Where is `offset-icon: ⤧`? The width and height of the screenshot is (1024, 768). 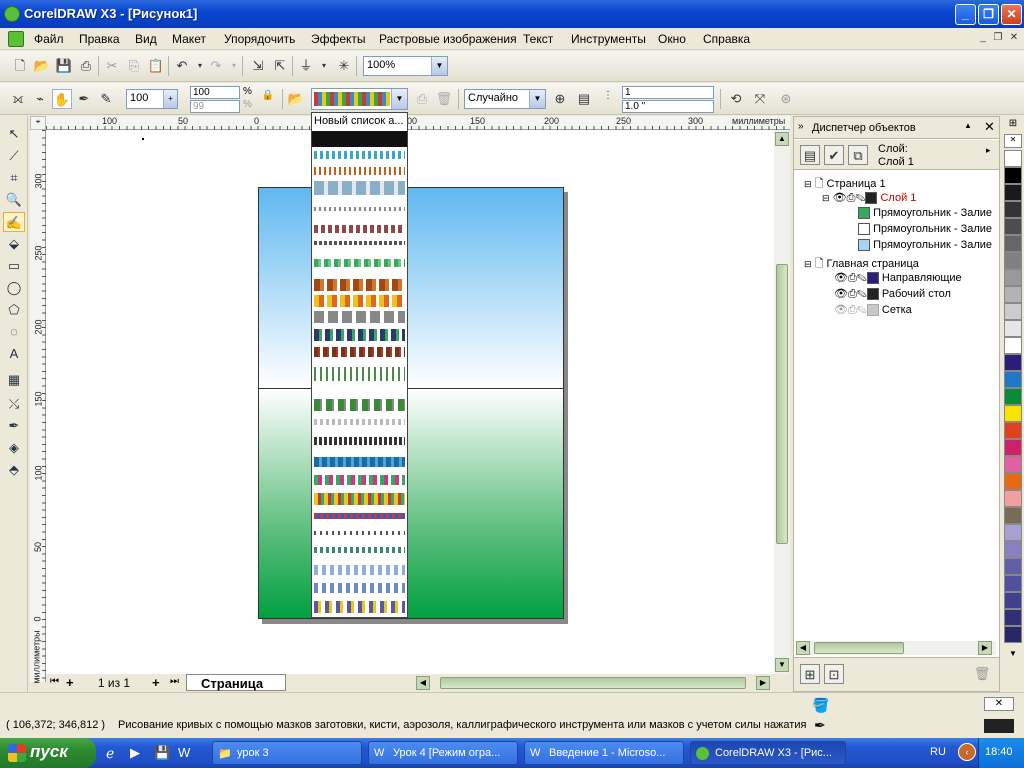
offset-icon: ⤧ is located at coordinates (760, 99).